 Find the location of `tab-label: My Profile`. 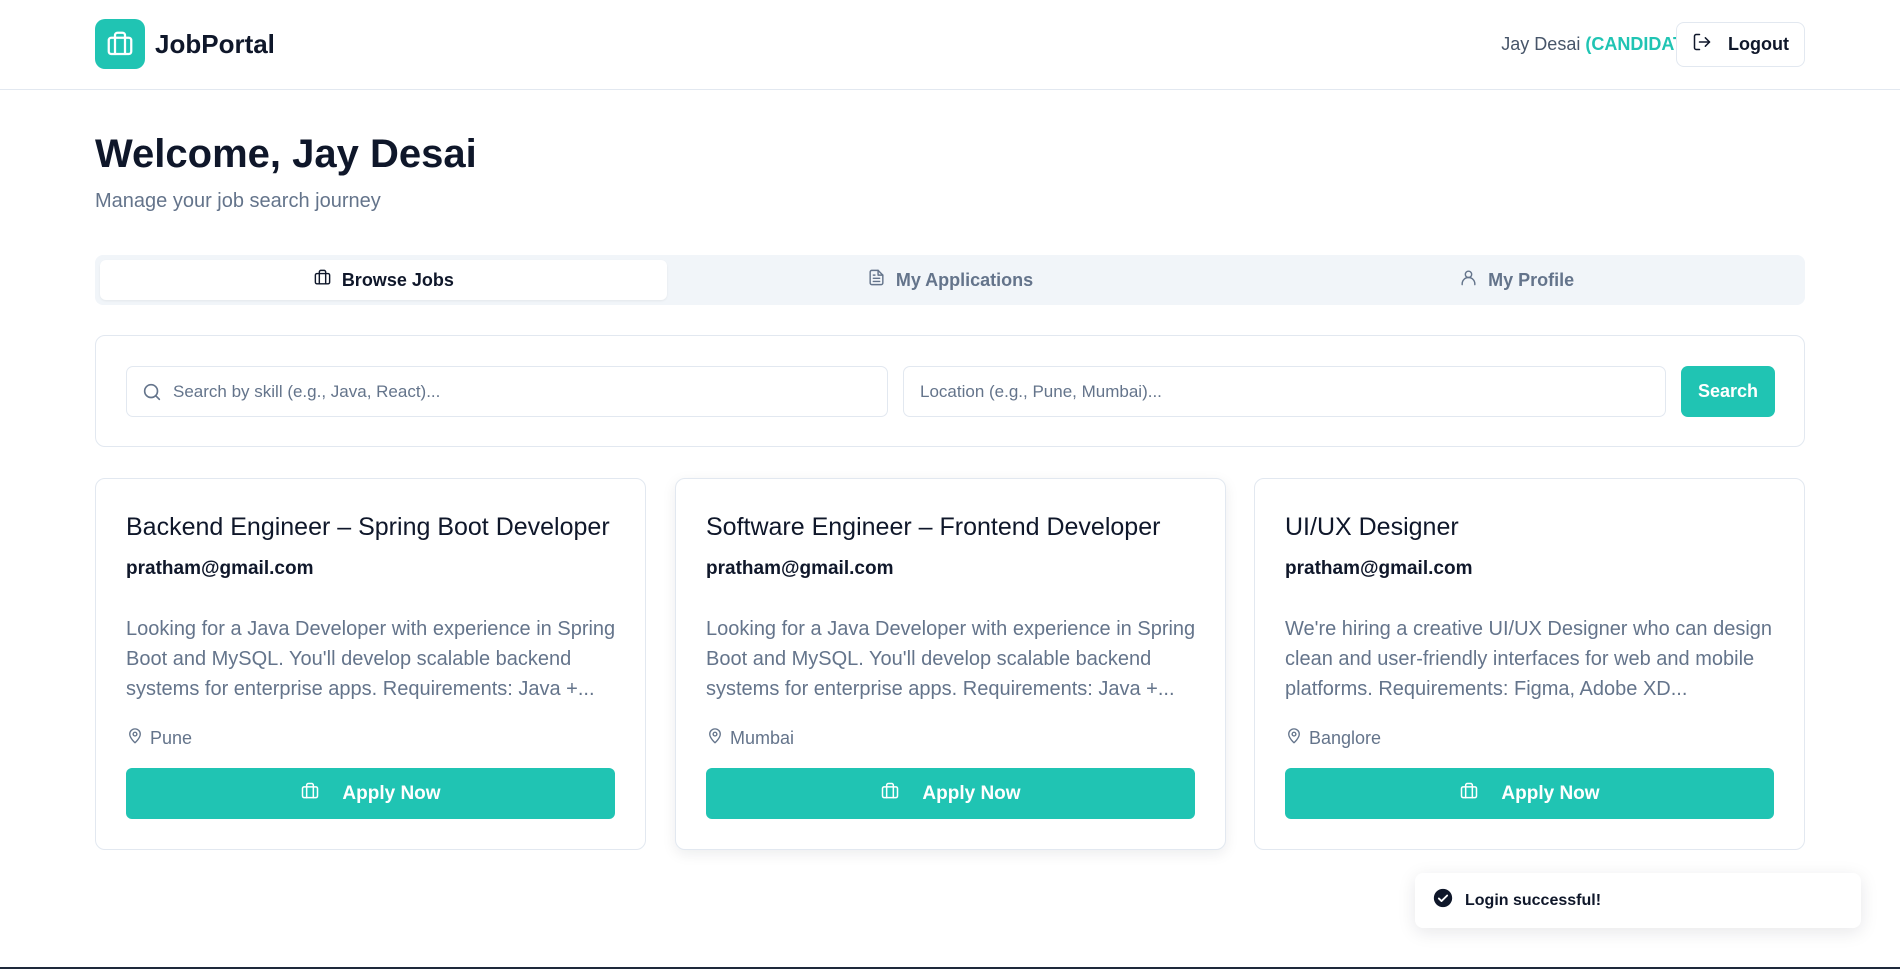

tab-label: My Profile is located at coordinates (1531, 279).